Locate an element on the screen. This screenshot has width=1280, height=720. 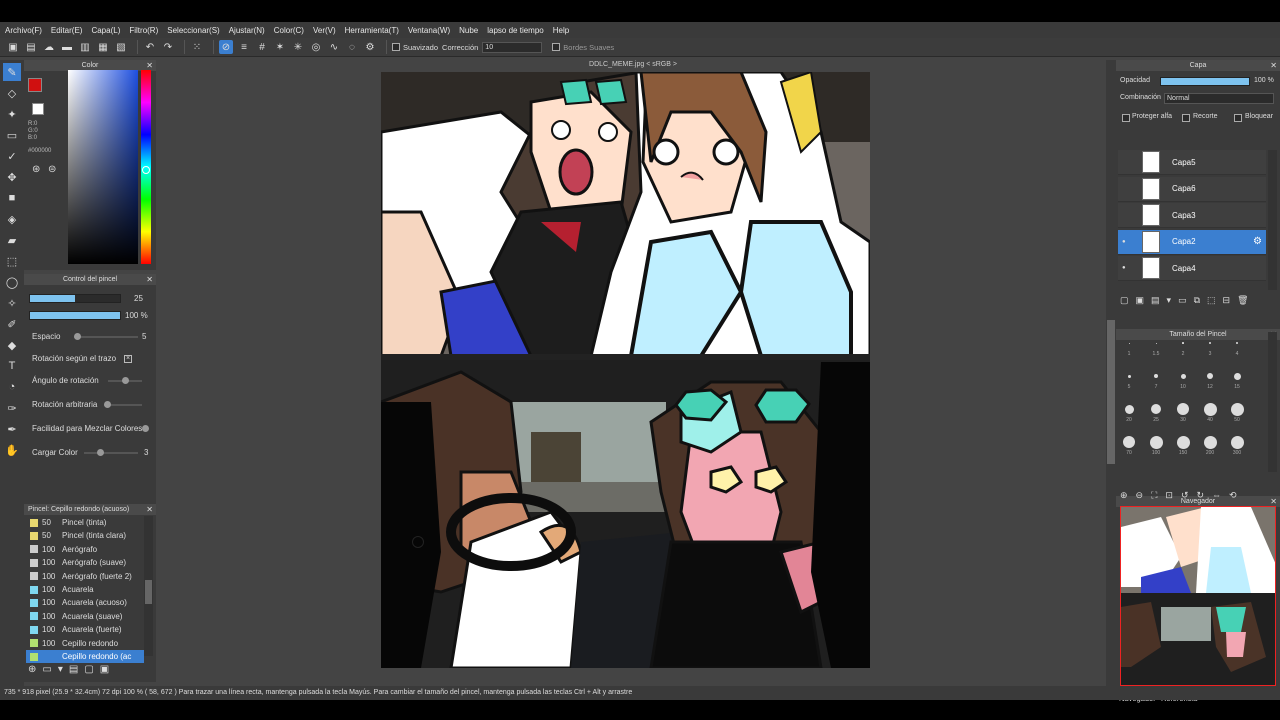
flip-icon: ⇔ is located at coordinates (1216, 495).